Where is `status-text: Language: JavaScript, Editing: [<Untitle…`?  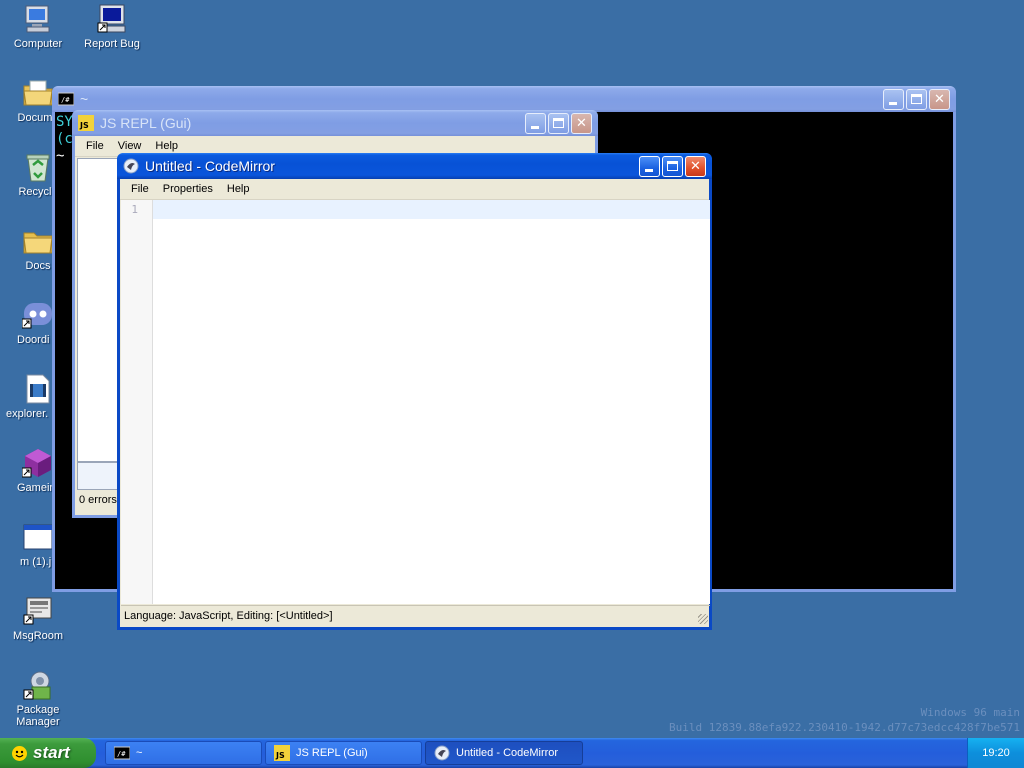 status-text: Language: JavaScript, Editing: [<Untitle… is located at coordinates (228, 616).